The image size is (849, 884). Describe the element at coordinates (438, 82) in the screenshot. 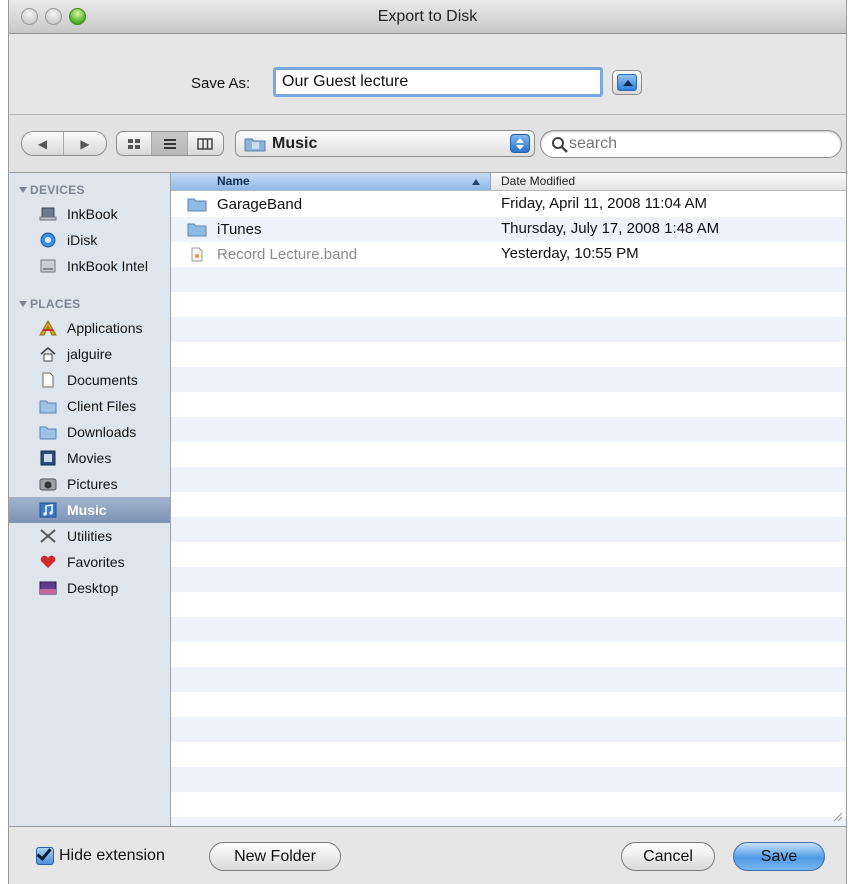

I see `save-as-field` at that location.